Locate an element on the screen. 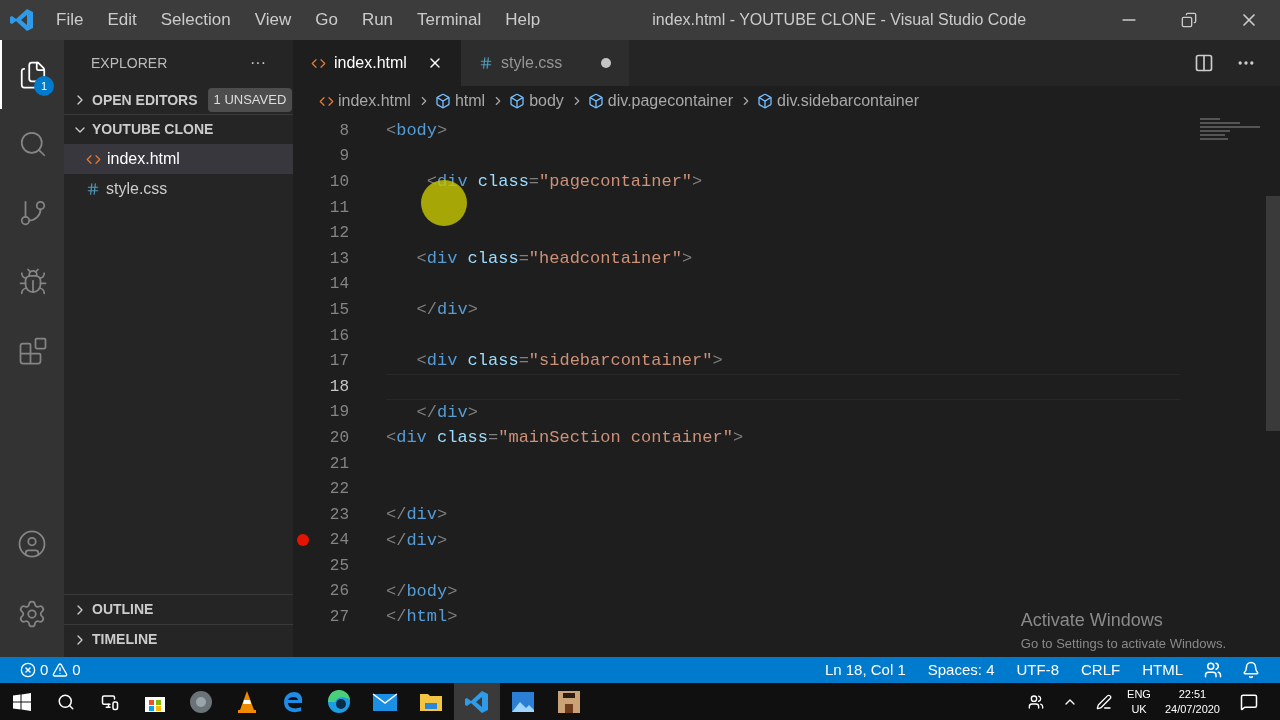  code-line: </body> is located at coordinates (422, 591).